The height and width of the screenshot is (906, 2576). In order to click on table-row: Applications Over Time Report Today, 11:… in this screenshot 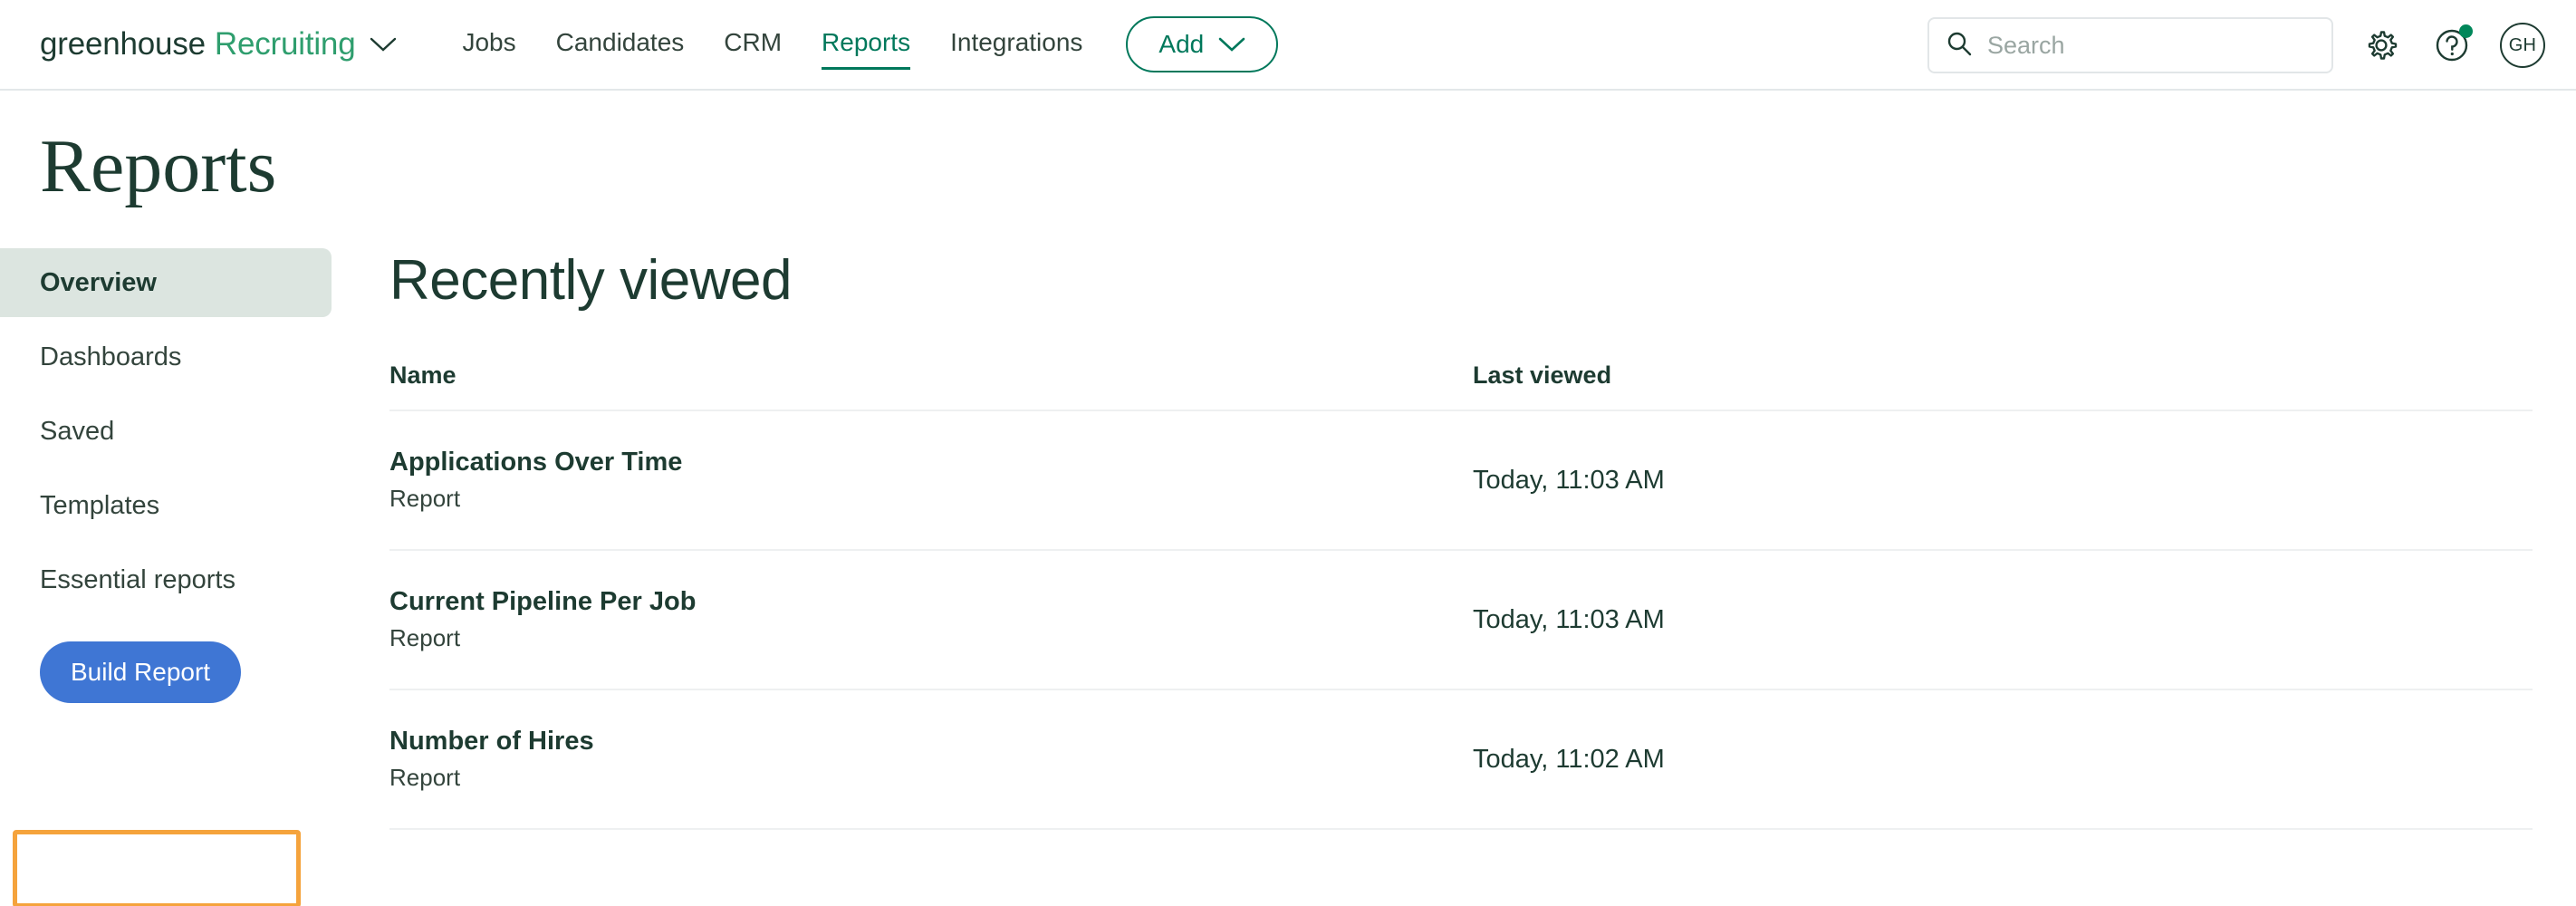, I will do `click(1461, 481)`.